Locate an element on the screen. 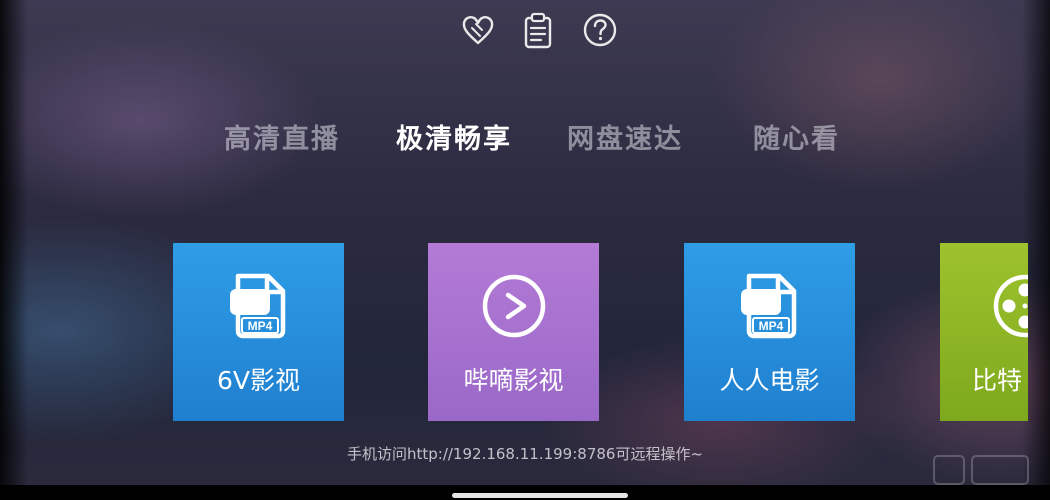 The width and height of the screenshot is (1050, 500). tile-bidi-movies: 哔嘀影视 is located at coordinates (513, 332).